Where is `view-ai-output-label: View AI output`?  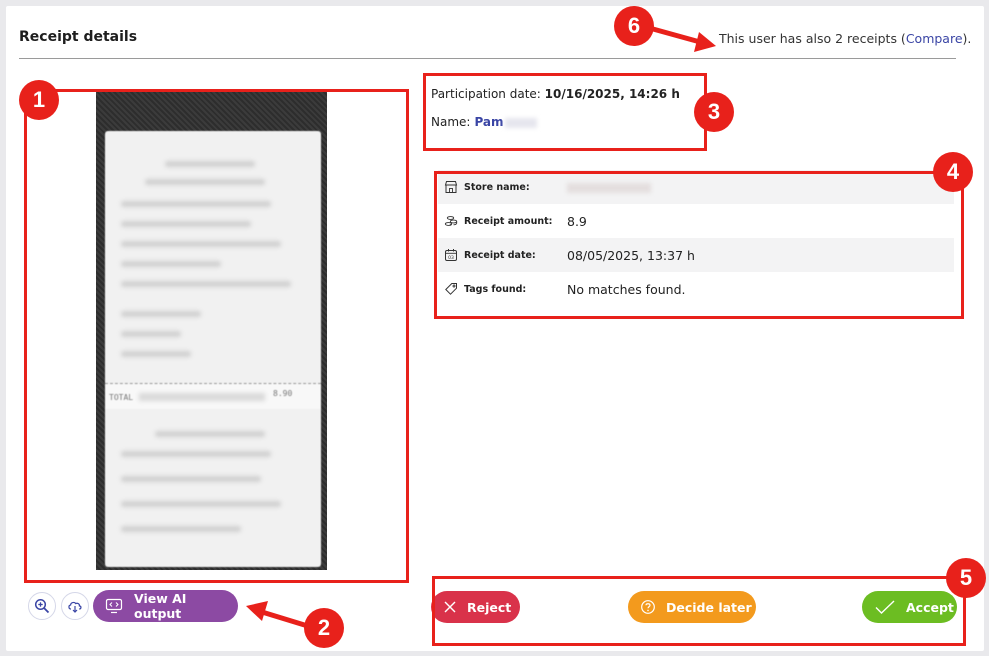
view-ai-output-label: View AI output is located at coordinates (160, 606).